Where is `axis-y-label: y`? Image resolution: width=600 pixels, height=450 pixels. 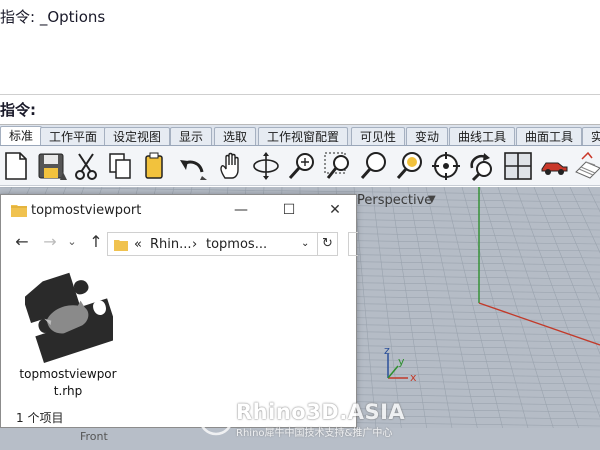 axis-y-label: y is located at coordinates (401, 361).